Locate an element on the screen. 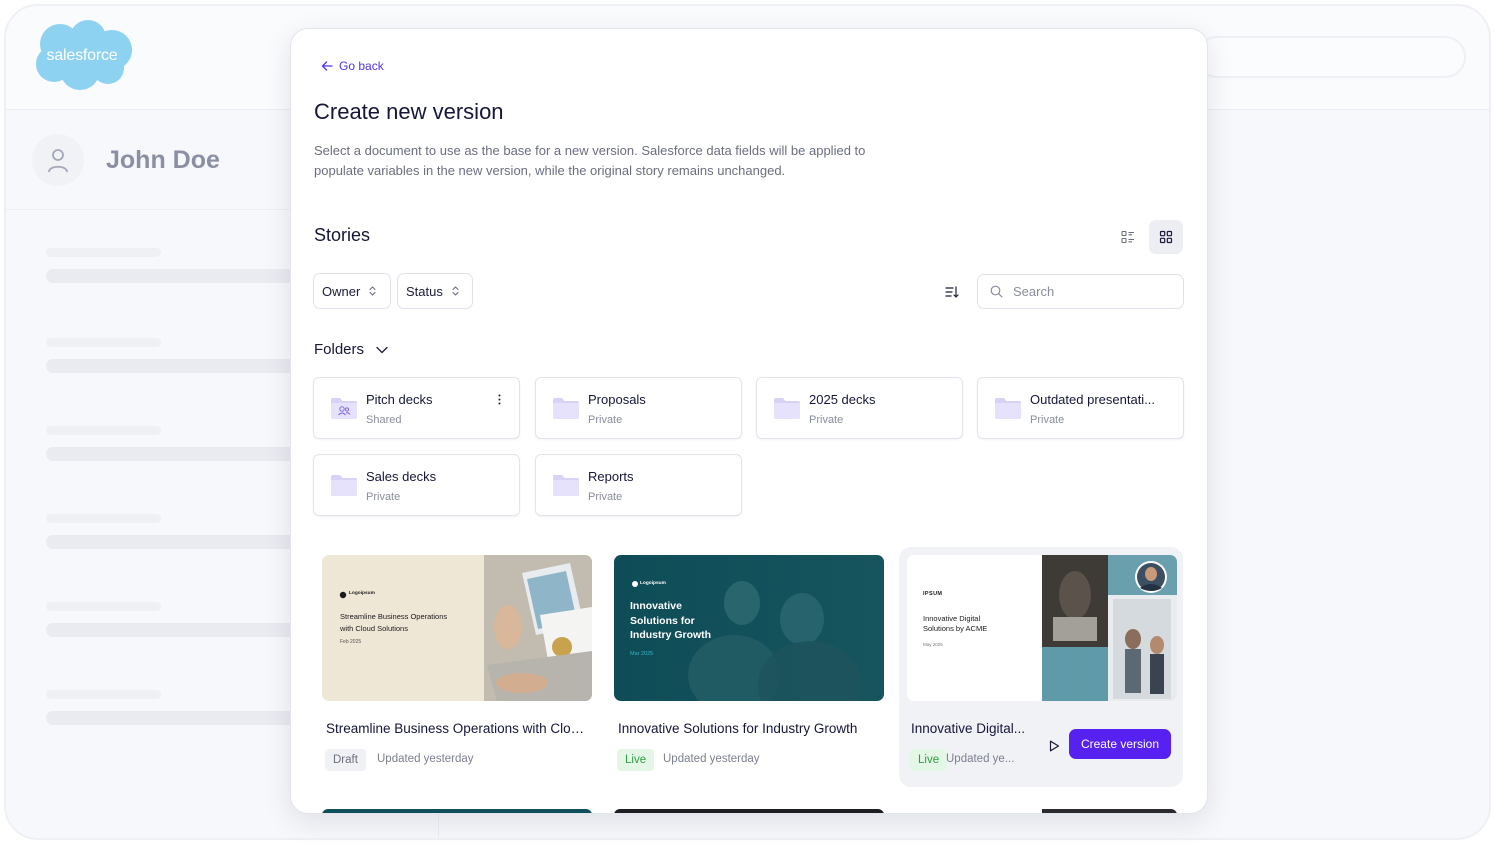 The height and width of the screenshot is (846, 1495). folder-name: Reports is located at coordinates (611, 476).